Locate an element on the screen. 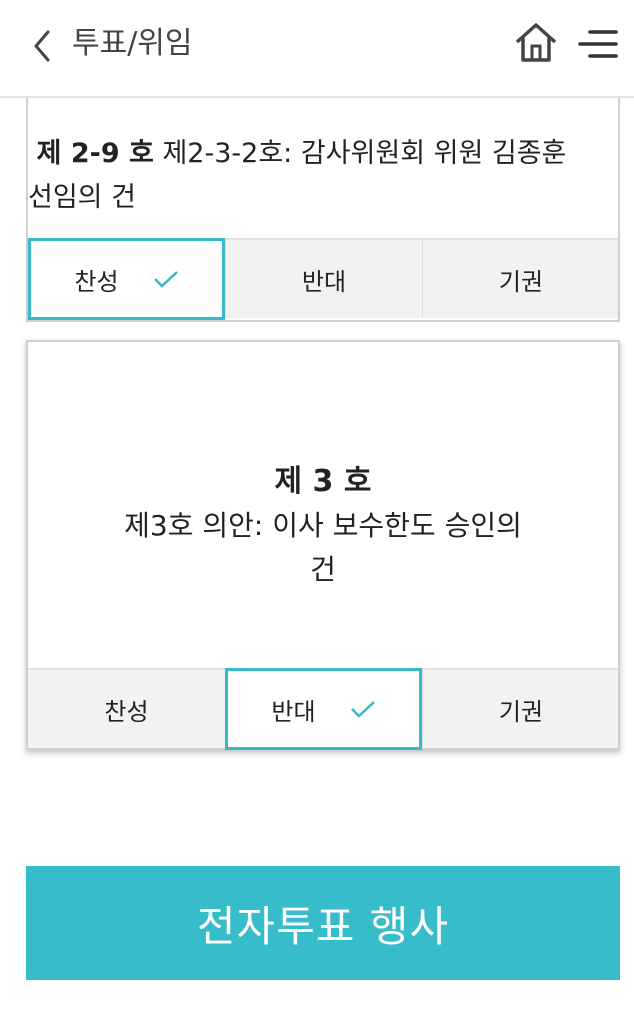  back-button is located at coordinates (44, 46).